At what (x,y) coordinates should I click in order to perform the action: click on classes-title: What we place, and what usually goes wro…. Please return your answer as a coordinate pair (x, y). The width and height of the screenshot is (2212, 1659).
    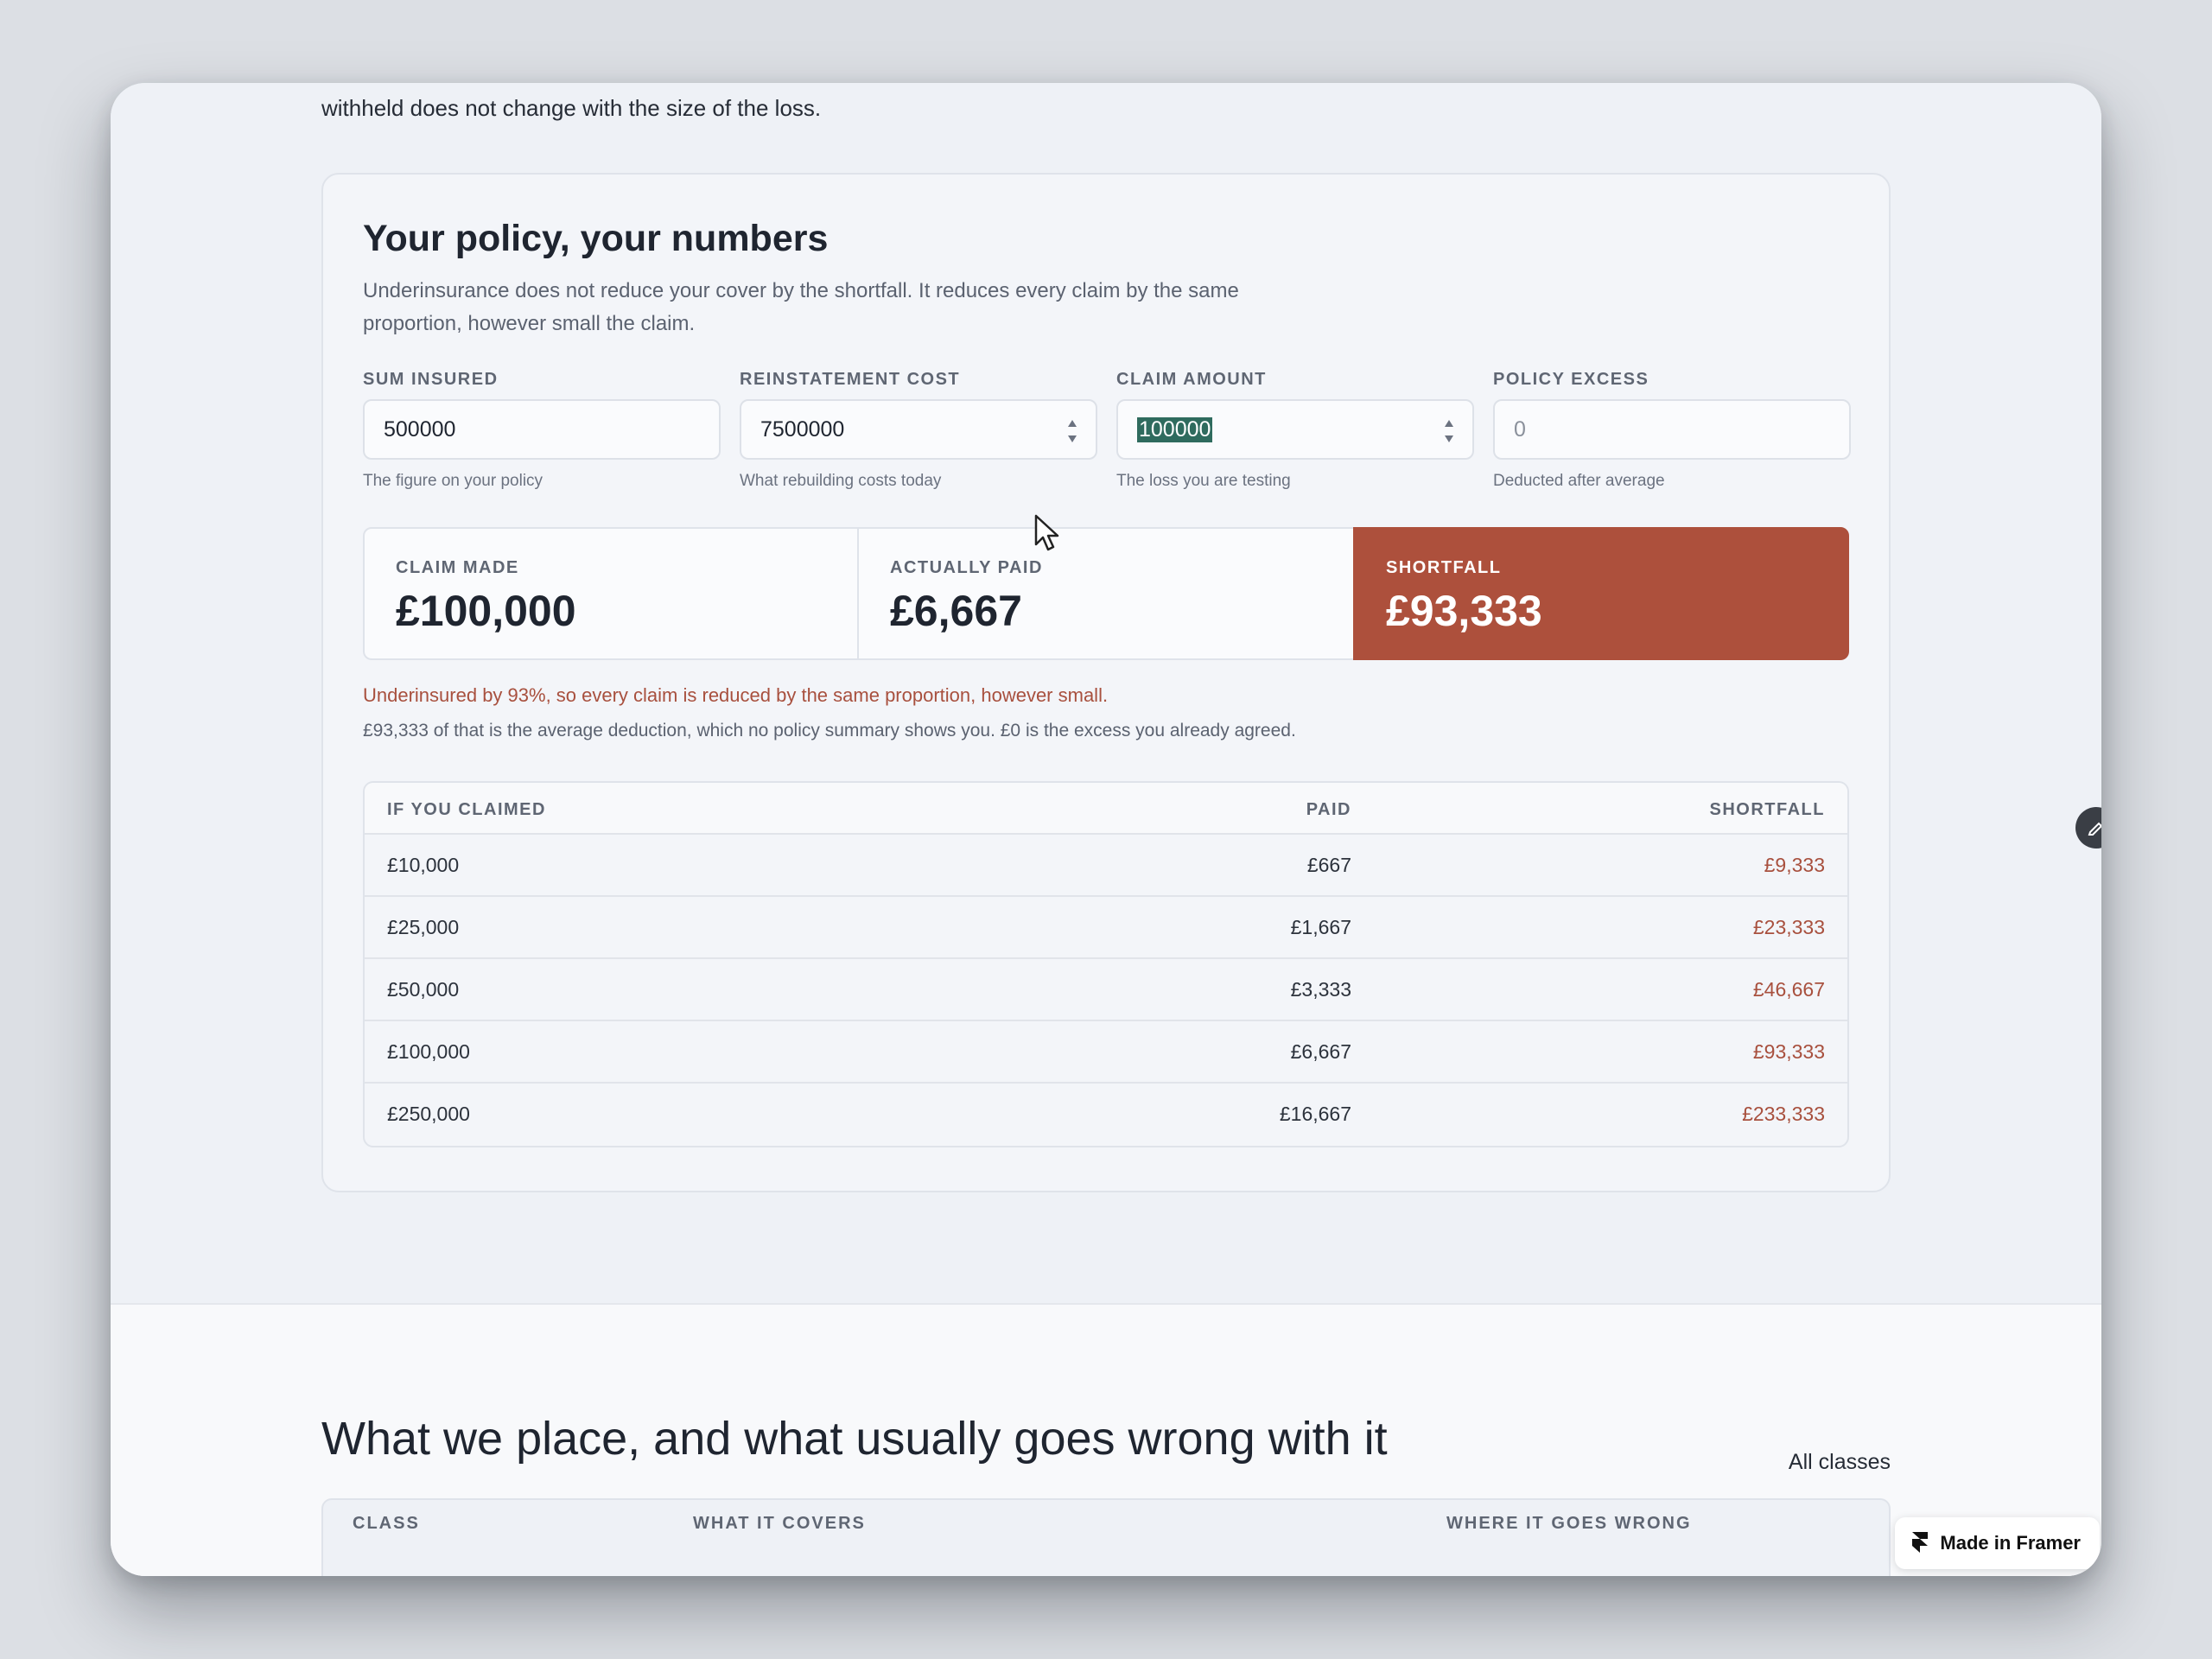
    Looking at the image, I should click on (854, 1439).